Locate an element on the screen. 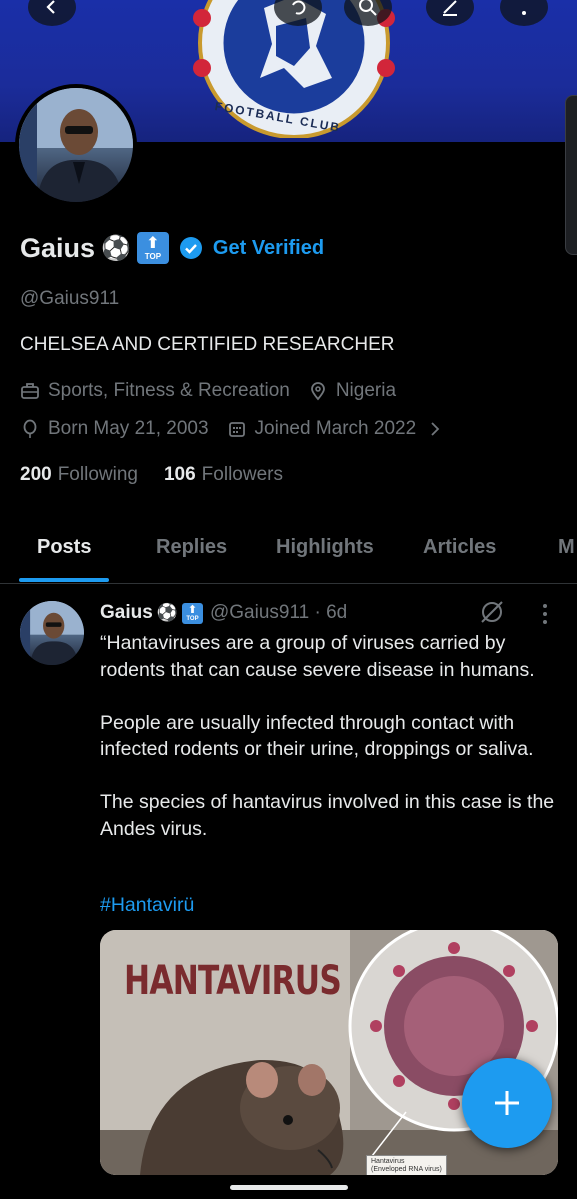 The width and height of the screenshot is (577, 1199). profile-stats: 200 Following 106 Followers is located at coordinates (151, 475).